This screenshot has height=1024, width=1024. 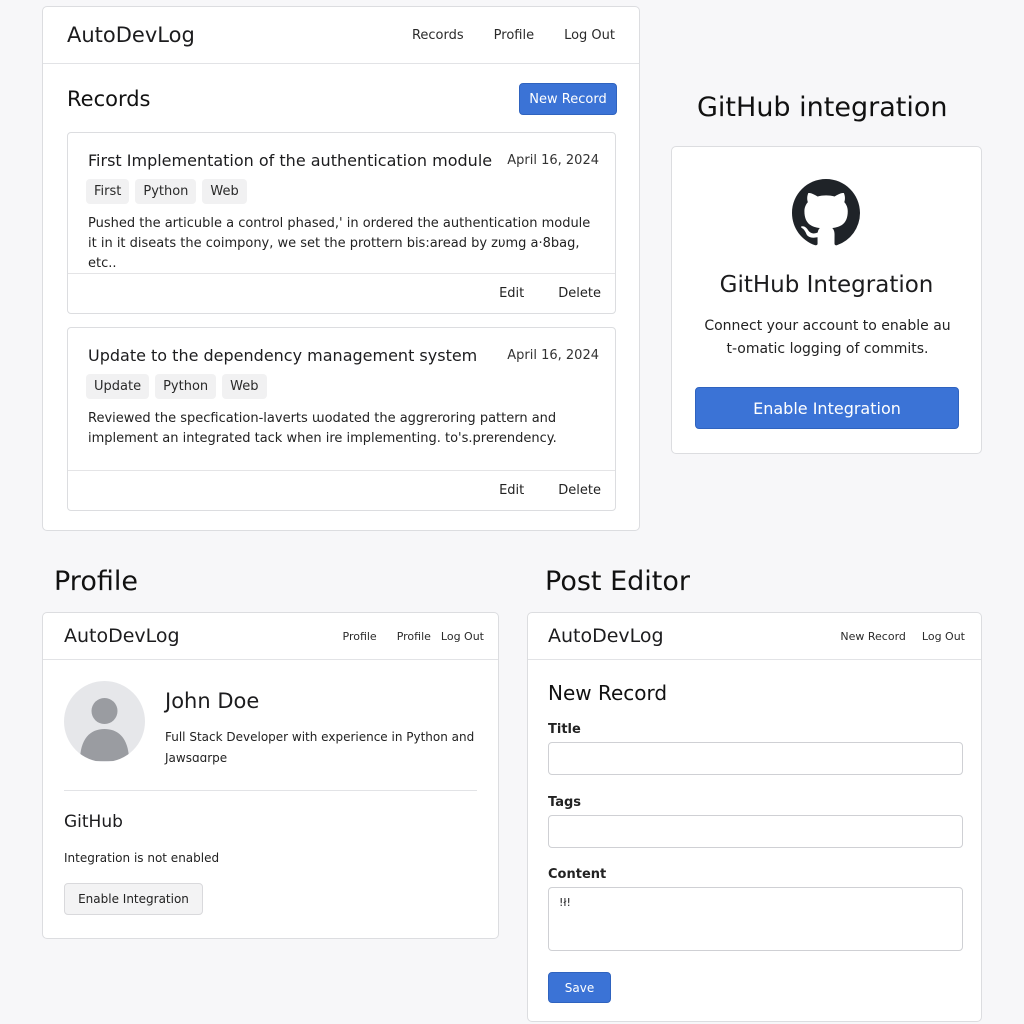 What do you see at coordinates (104, 721) in the screenshot?
I see `avatar` at bounding box center [104, 721].